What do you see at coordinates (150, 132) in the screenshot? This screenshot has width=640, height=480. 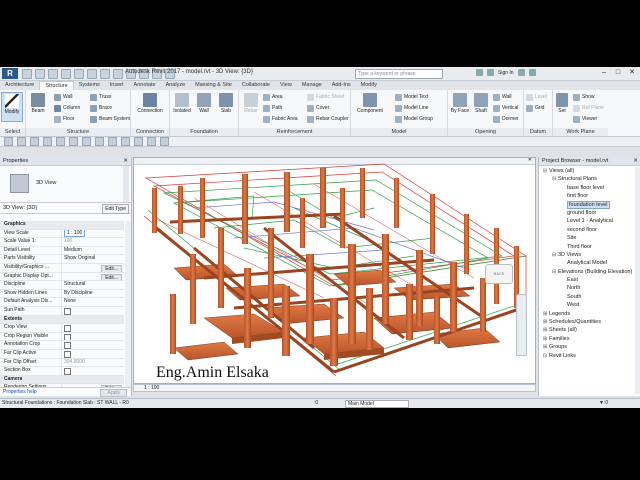 I see `connection-panel-label: Connection` at bounding box center [150, 132].